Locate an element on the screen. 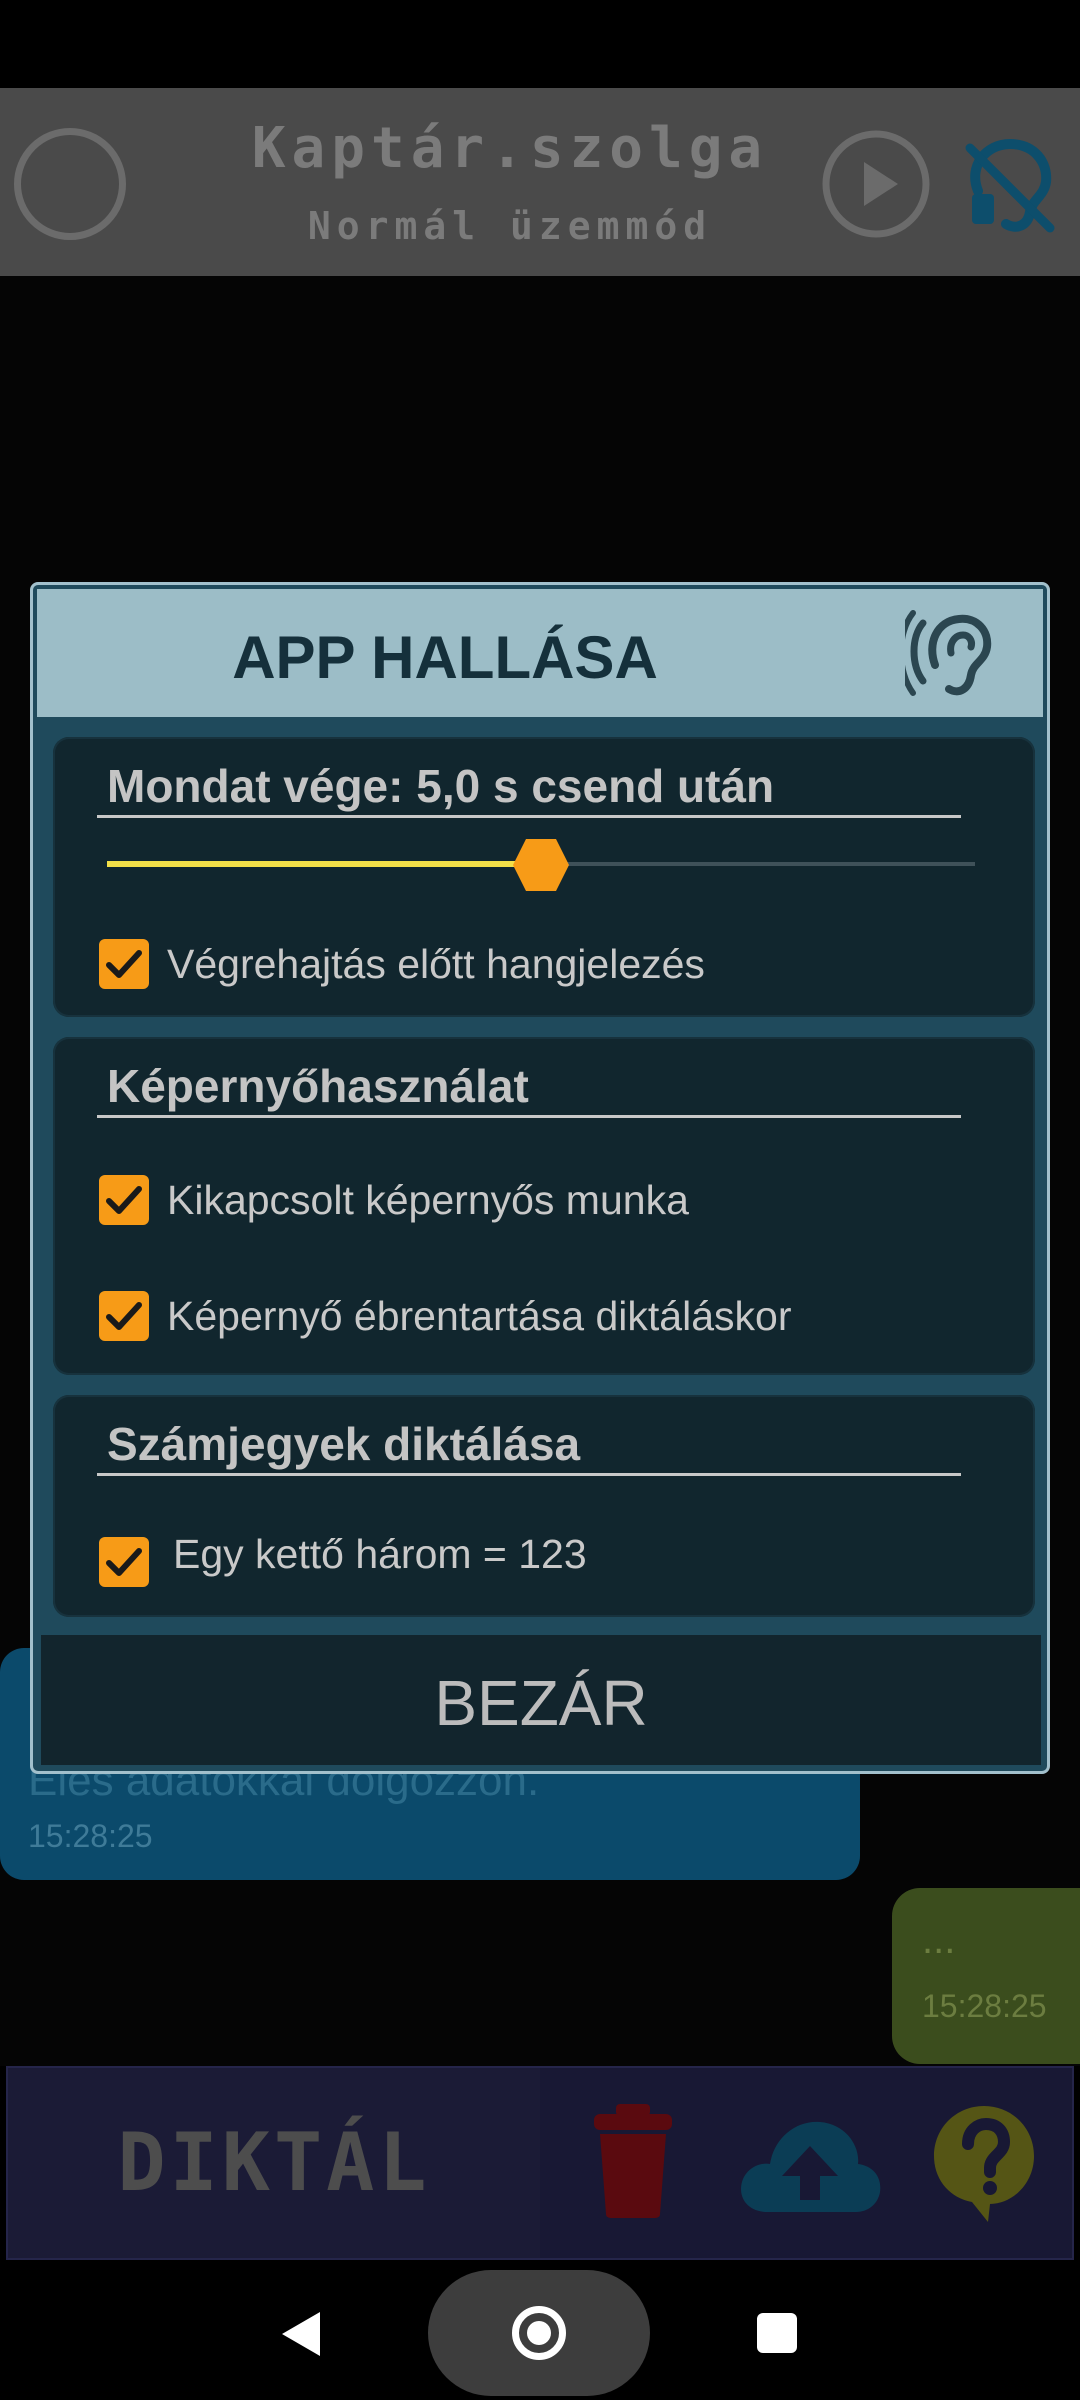 The height and width of the screenshot is (2400, 1080). help-bubble-icon is located at coordinates (984, 2164).